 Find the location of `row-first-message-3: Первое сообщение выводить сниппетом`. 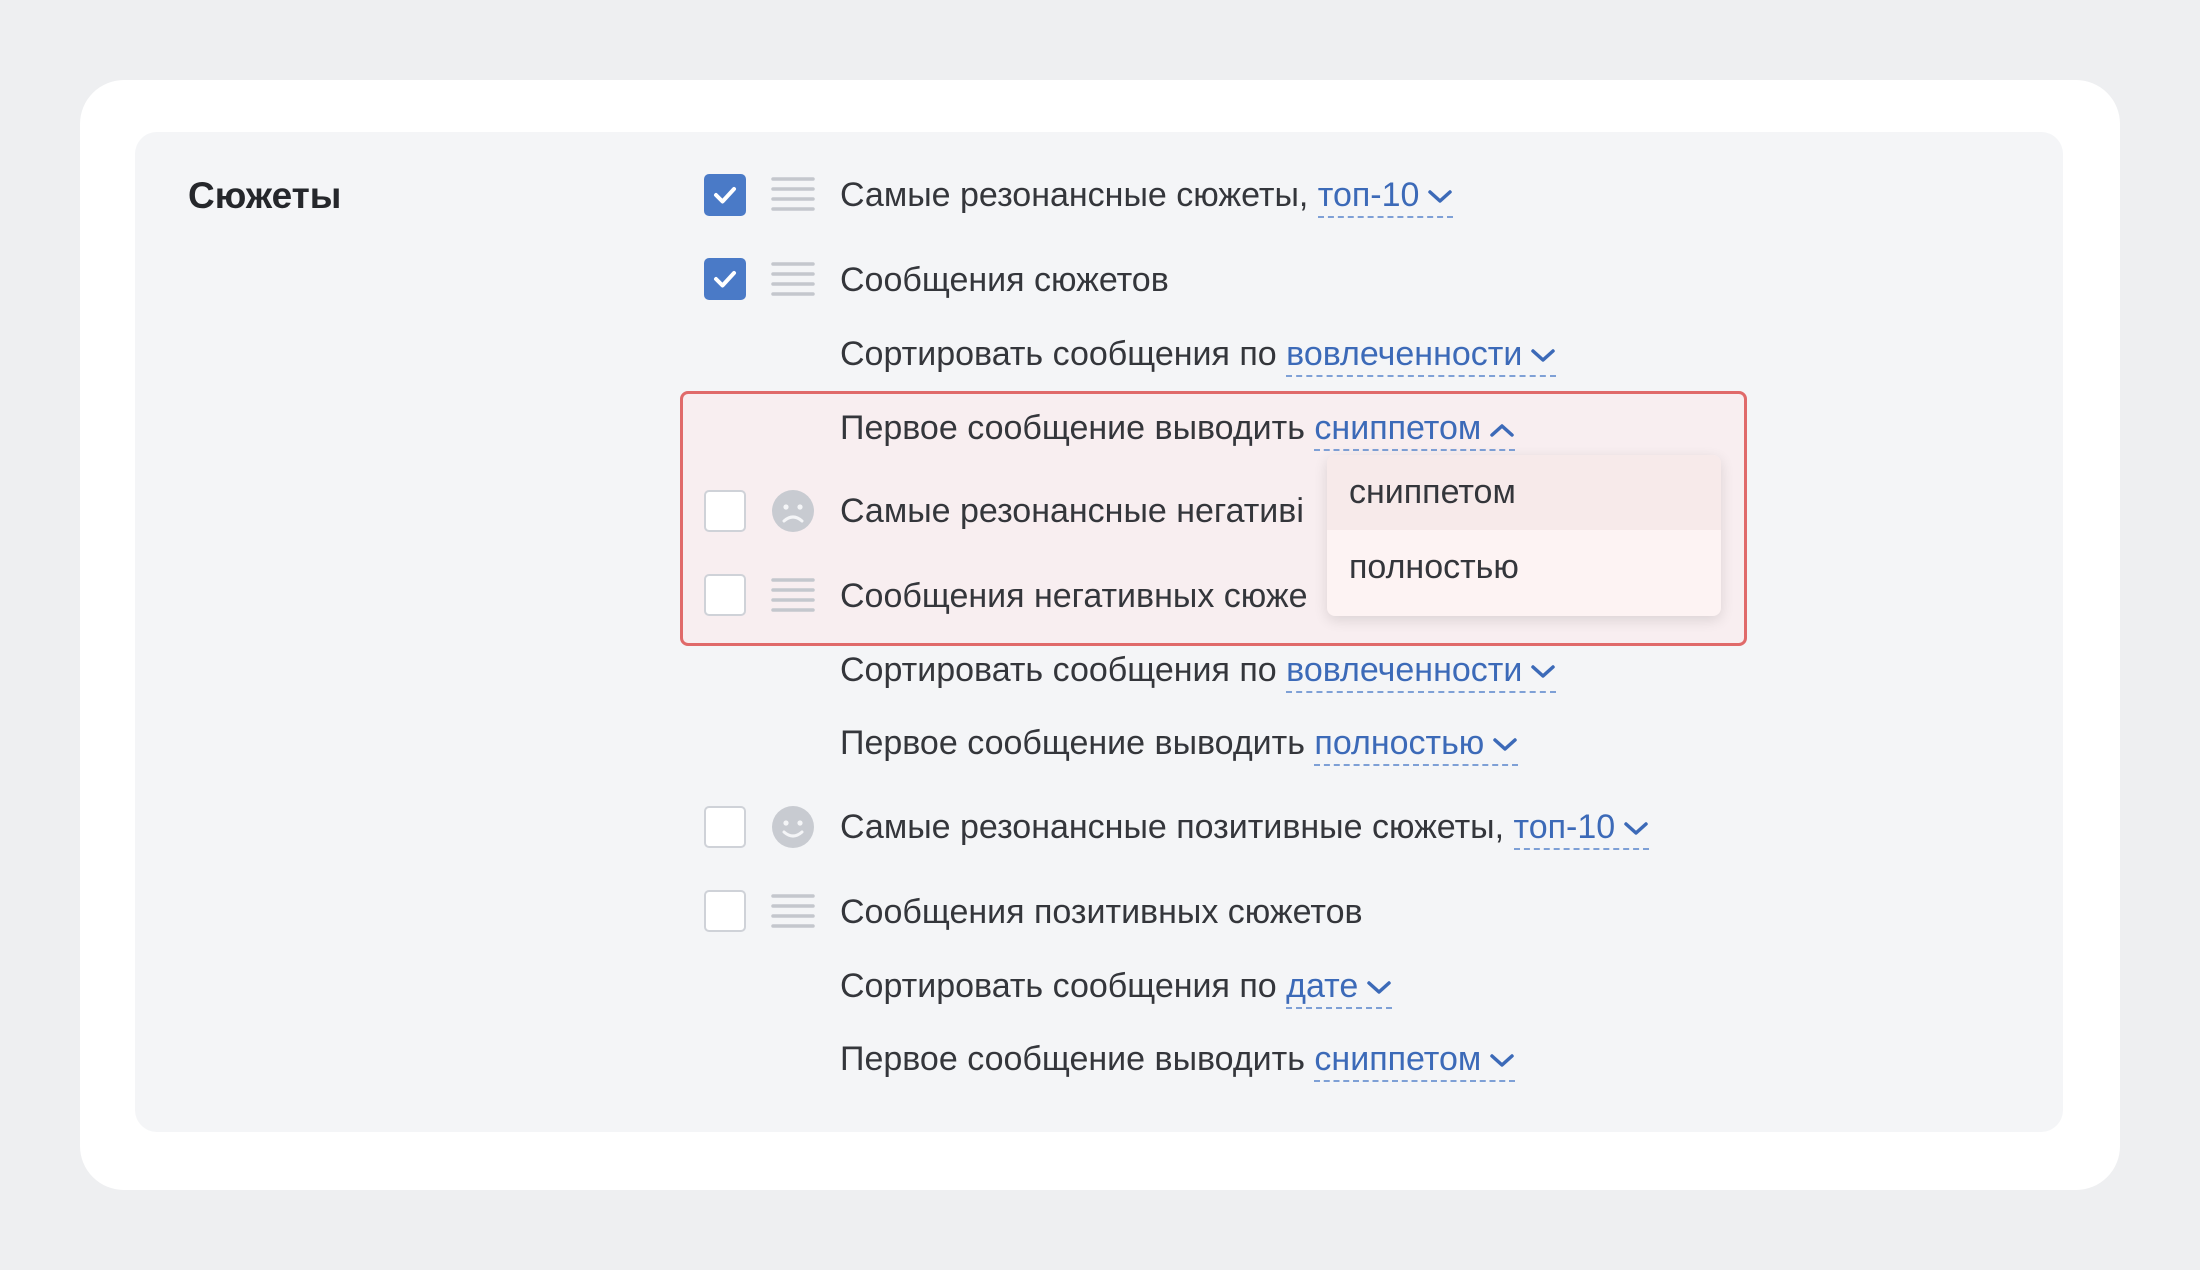

row-first-message-3: Первое сообщение выводить сниппетом is located at coordinates (1178, 1059).